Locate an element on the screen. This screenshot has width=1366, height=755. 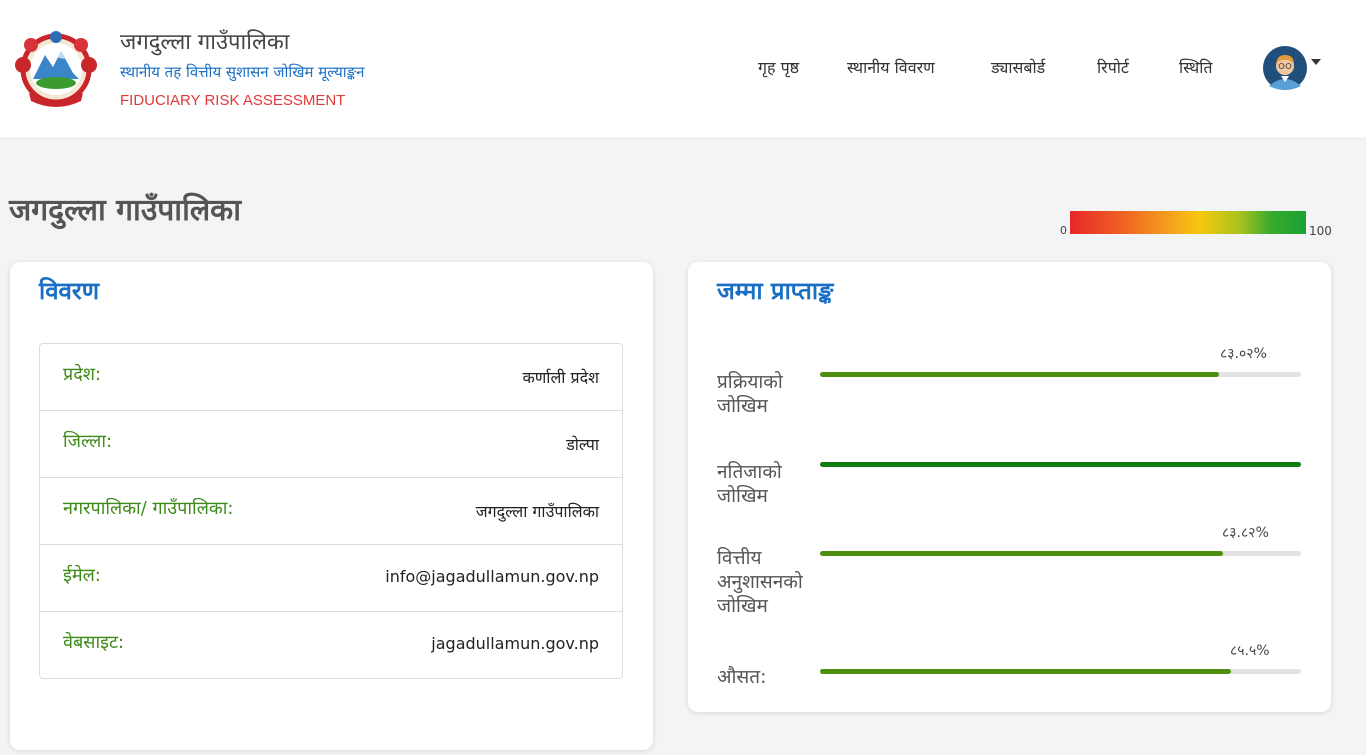
process-risk-fill is located at coordinates (1020, 374).